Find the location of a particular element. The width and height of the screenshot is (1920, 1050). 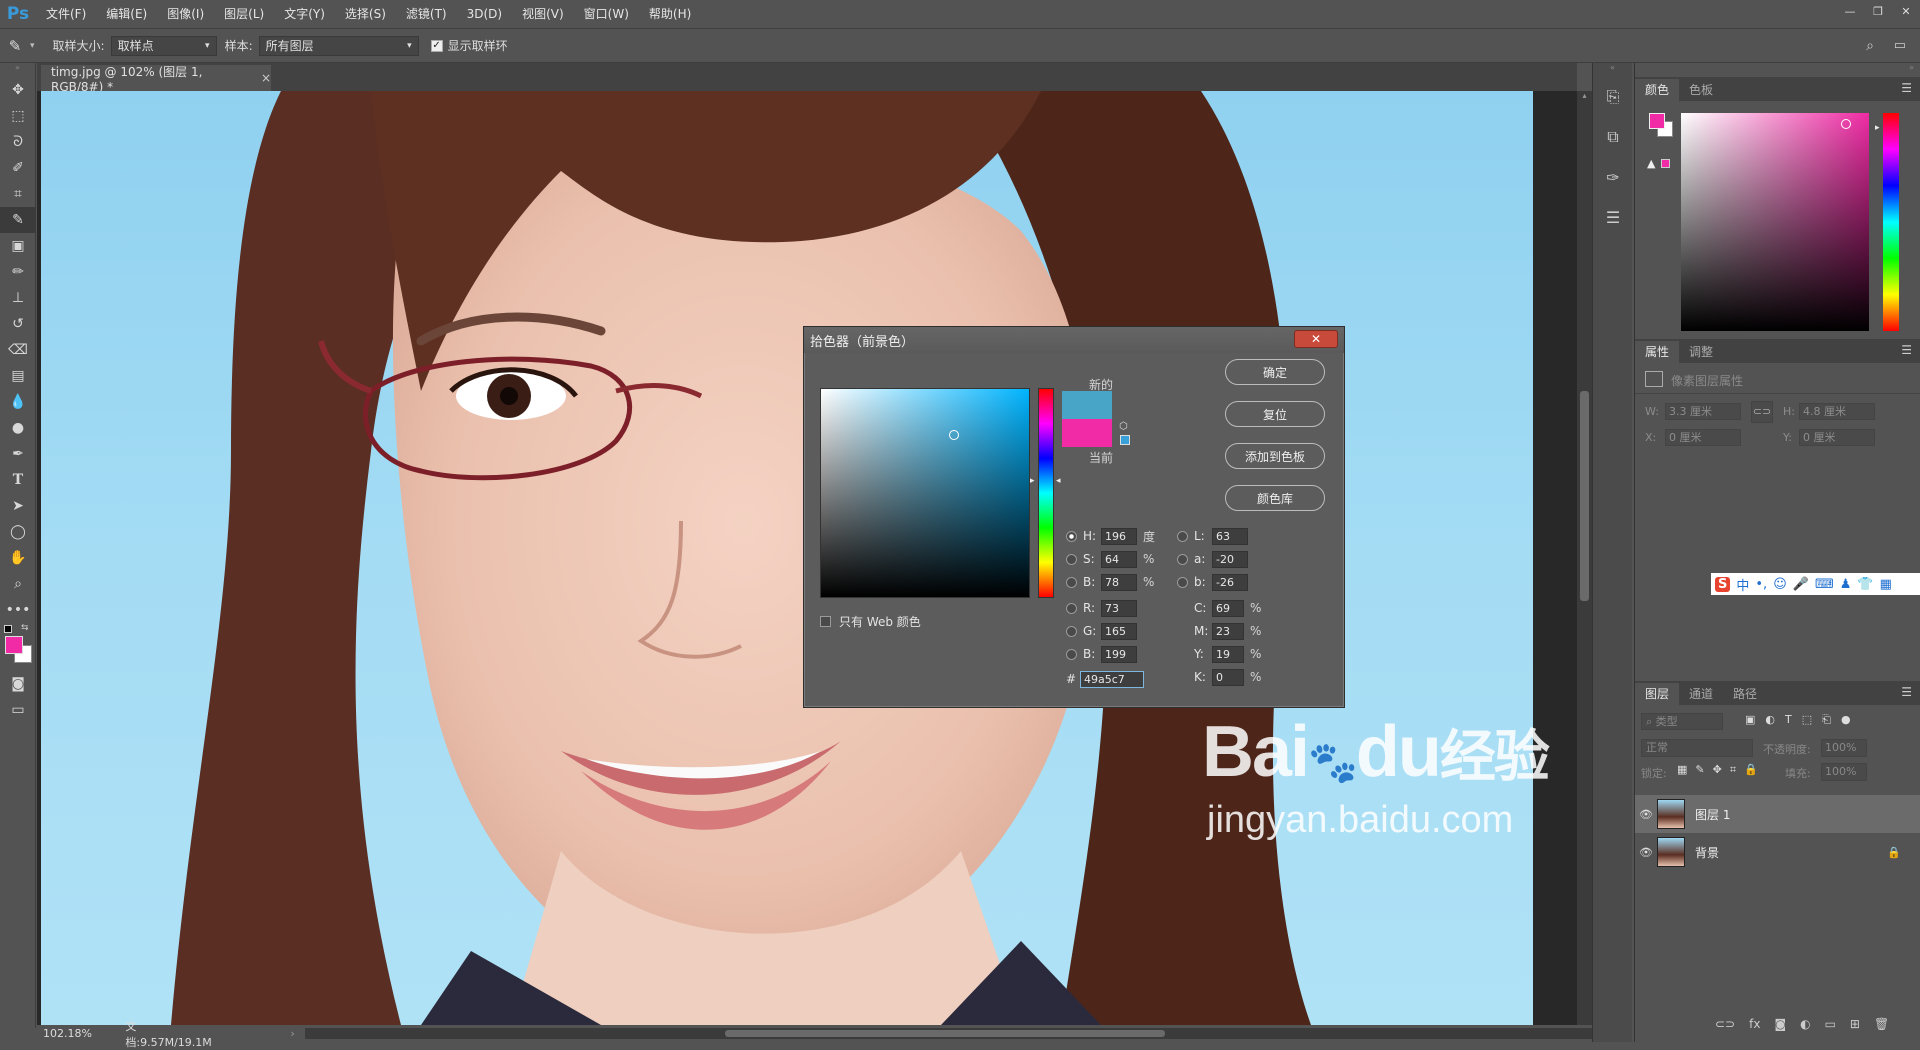

a-radio is located at coordinates (1182, 559).